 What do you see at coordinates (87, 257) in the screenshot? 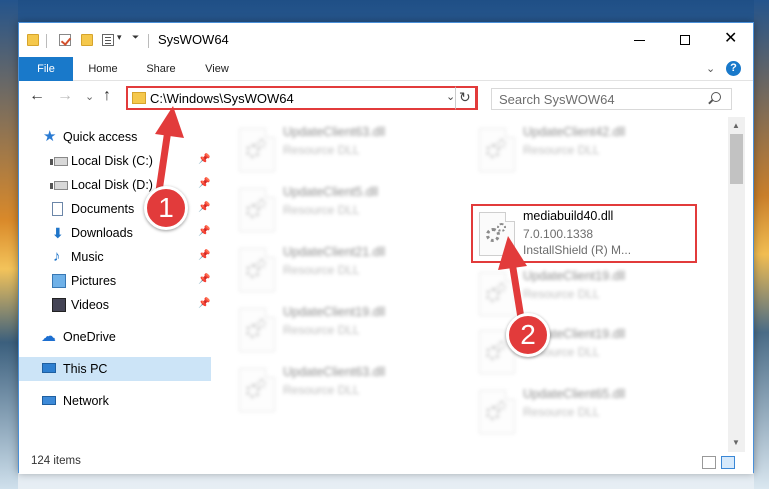
I see `sidebar-item-label: Music` at bounding box center [87, 257].